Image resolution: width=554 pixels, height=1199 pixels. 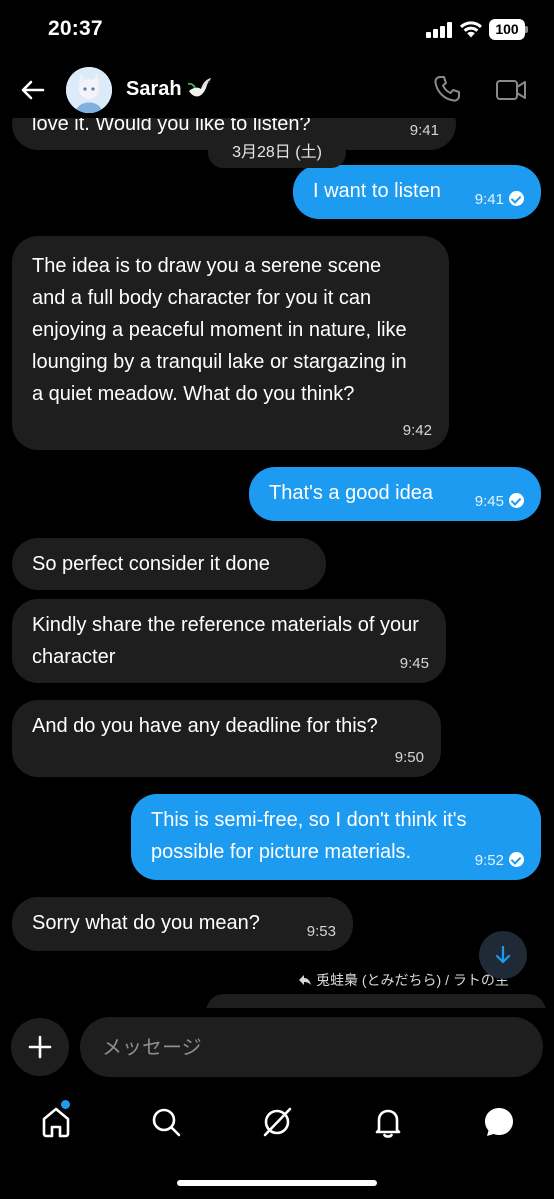 I want to click on message-text: Sorry what do you mean?, so click(x=146, y=923).